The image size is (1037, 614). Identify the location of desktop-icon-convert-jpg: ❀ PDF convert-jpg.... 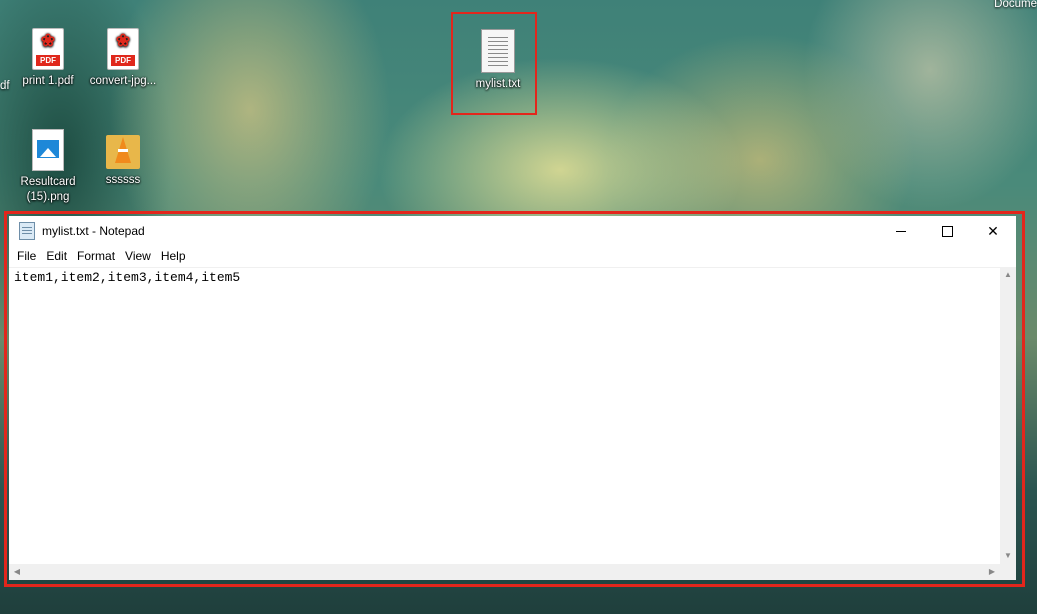
(123, 58).